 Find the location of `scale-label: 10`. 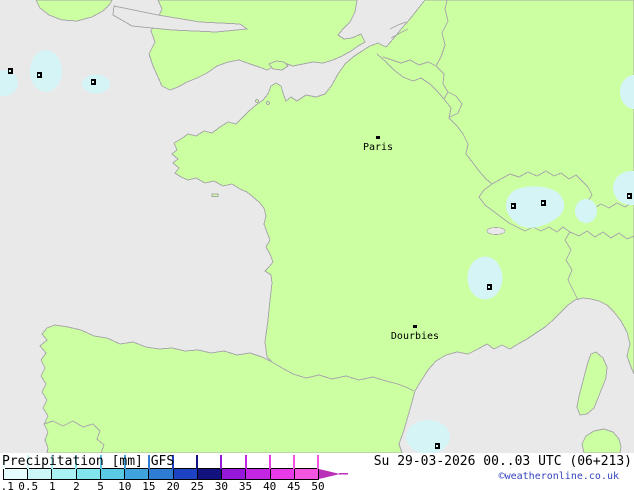

scale-label: 10 is located at coordinates (125, 485).